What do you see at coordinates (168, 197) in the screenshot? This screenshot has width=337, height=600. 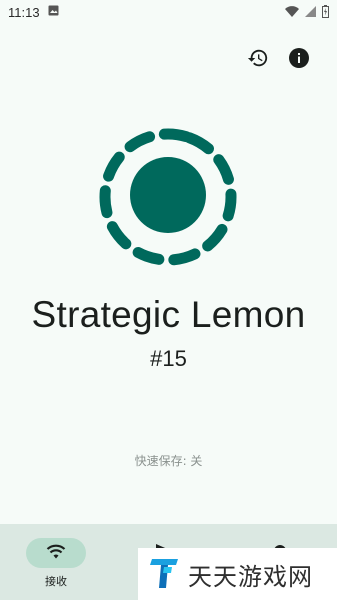 I see `app-logo` at bounding box center [168, 197].